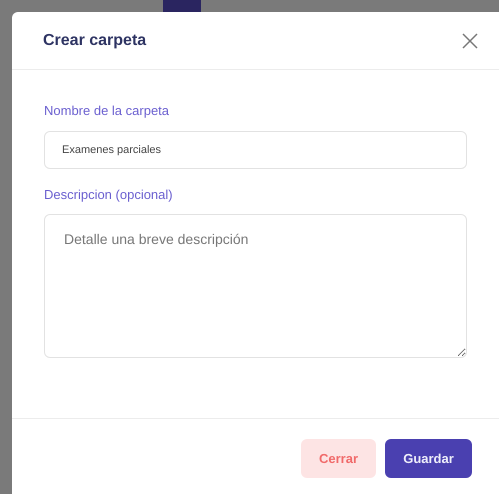 This screenshot has height=494, width=499. Describe the element at coordinates (182, 6) in the screenshot. I see `backdrop-block` at that location.